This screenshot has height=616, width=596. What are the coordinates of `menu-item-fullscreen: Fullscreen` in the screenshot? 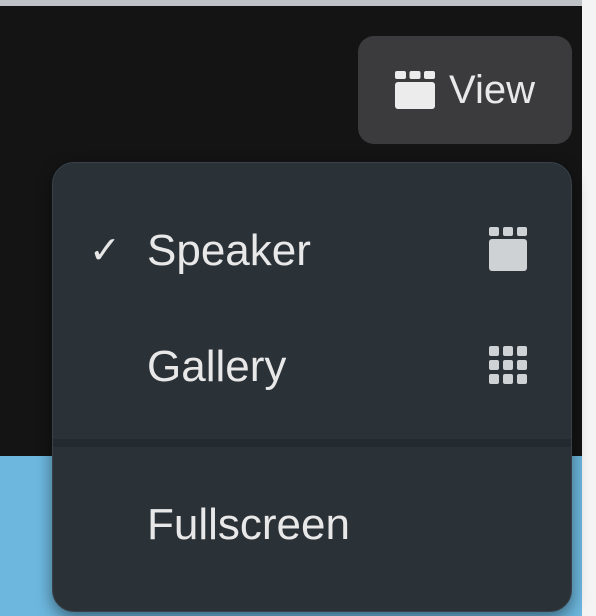 It's located at (312, 525).